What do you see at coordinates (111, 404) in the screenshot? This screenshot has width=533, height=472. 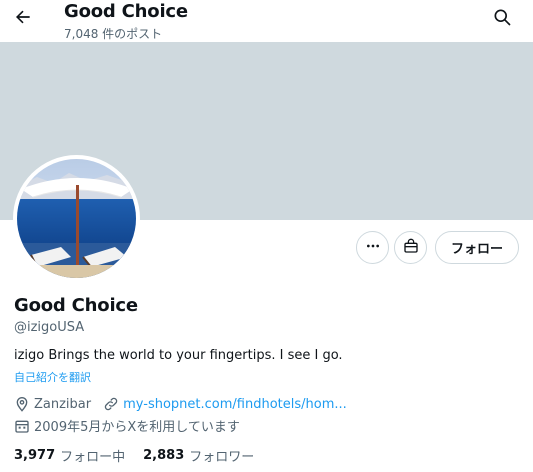 I see `link-icon` at bounding box center [111, 404].